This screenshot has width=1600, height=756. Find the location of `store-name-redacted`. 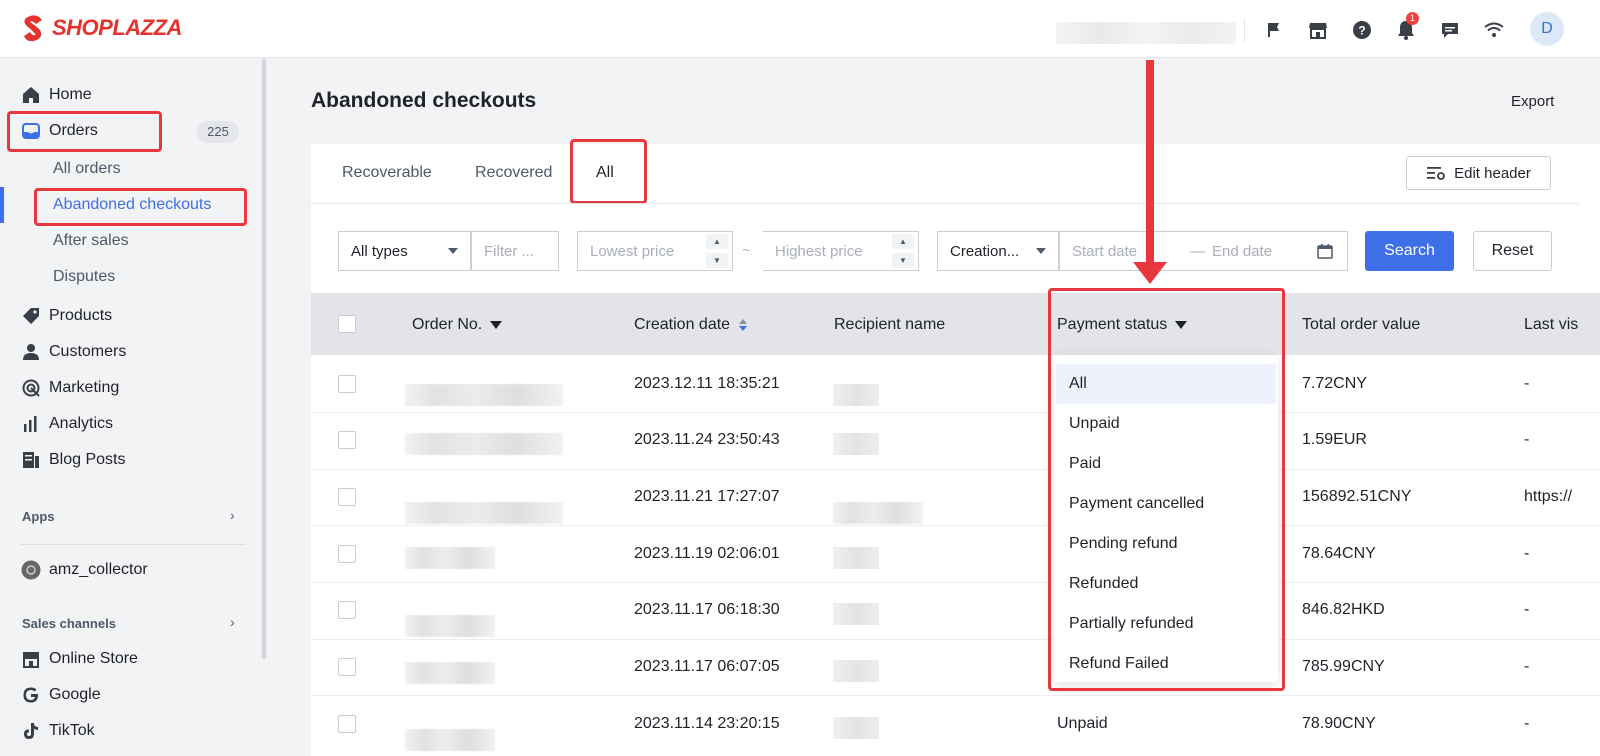

store-name-redacted is located at coordinates (1146, 33).